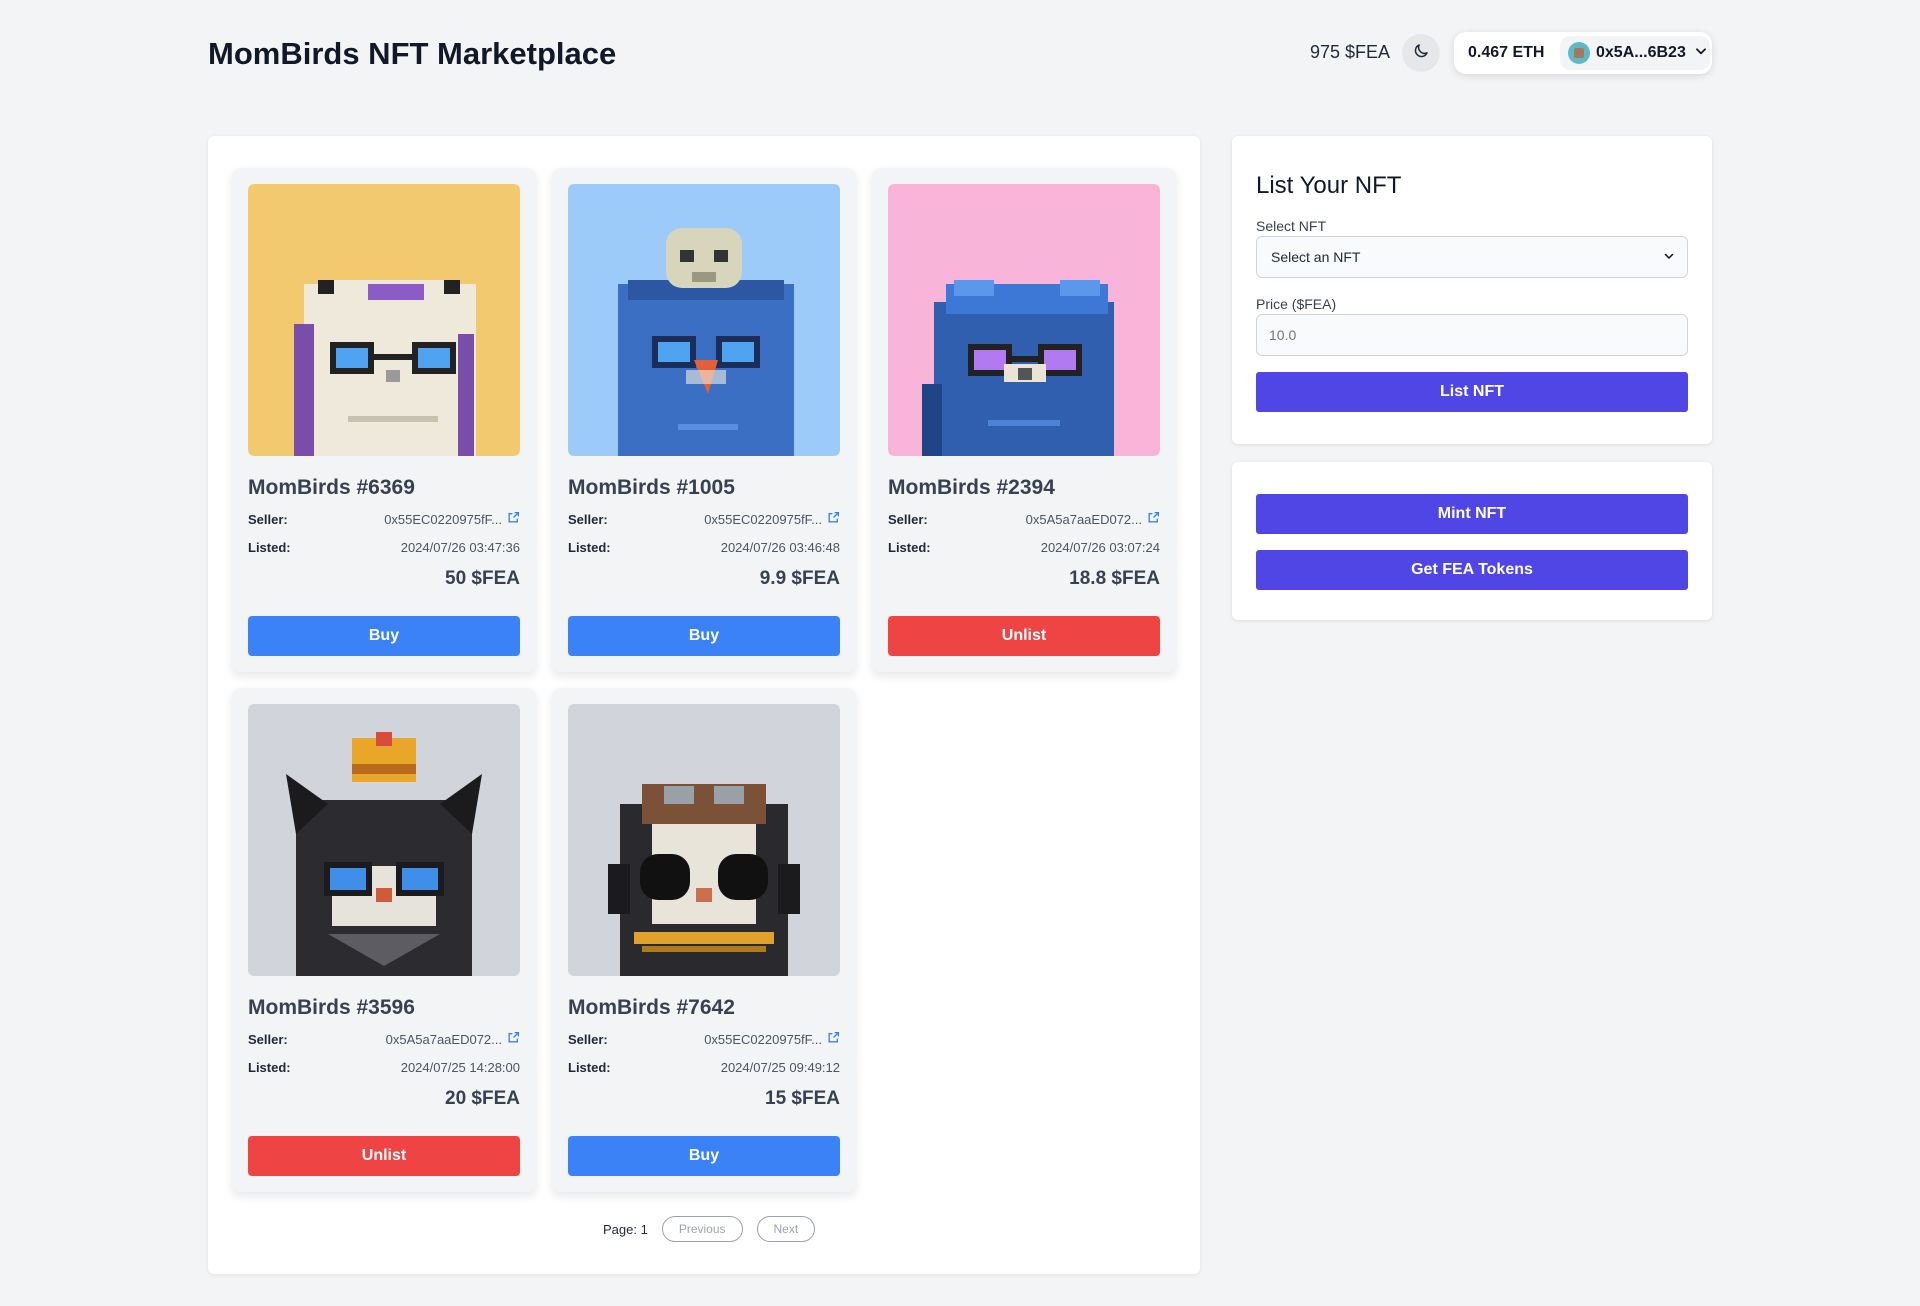 The image size is (1920, 1306). Describe the element at coordinates (1296, 304) in the screenshot. I see `price-label: Price ($FEA)` at that location.